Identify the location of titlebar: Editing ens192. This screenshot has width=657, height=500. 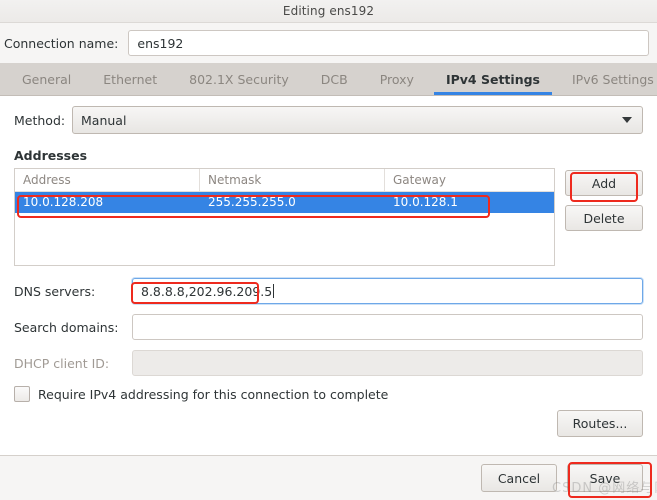
(328, 11).